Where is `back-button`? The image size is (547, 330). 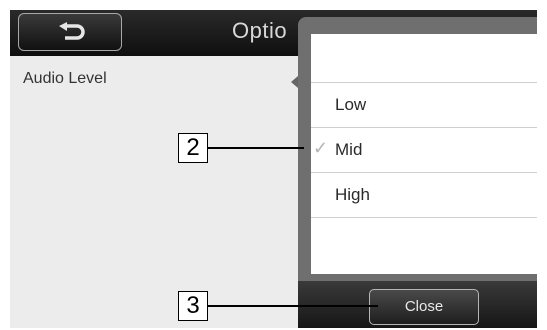 back-button is located at coordinates (70, 32).